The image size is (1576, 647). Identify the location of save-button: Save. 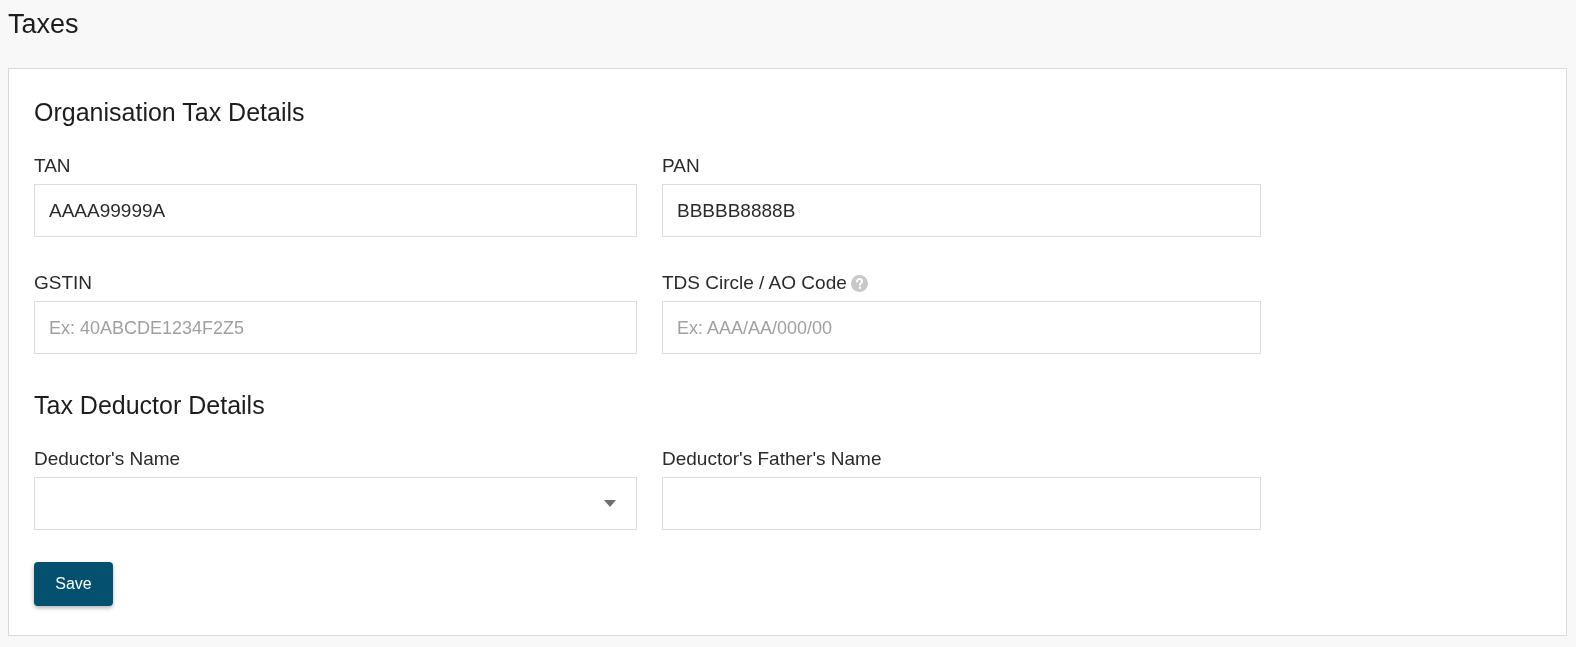
(73, 584).